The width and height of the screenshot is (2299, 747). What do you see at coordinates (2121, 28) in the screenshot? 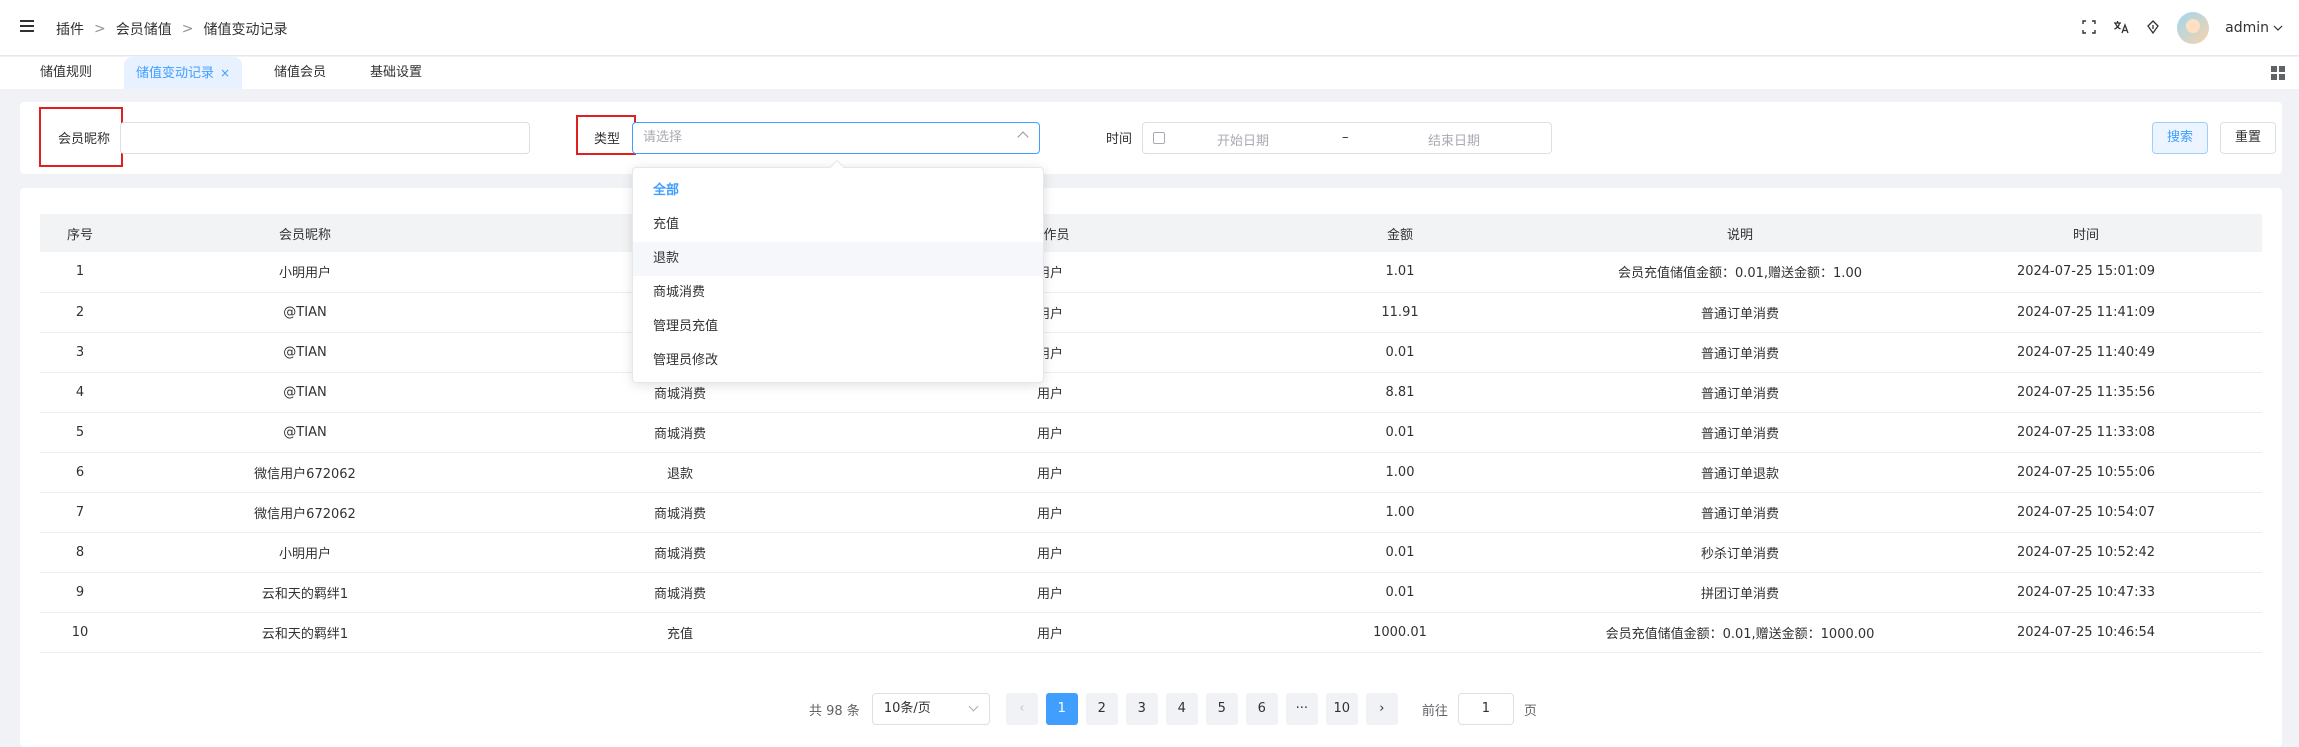
I see `translate-icon` at bounding box center [2121, 28].